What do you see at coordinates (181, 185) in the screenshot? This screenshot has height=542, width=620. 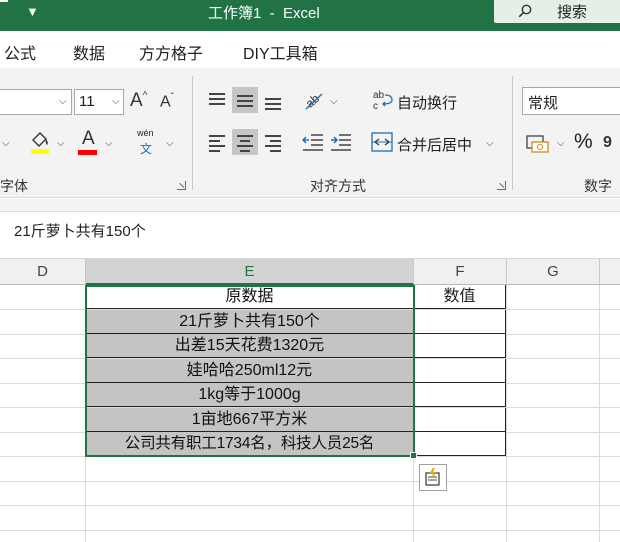 I see `font-dialog-launcher-icon` at bounding box center [181, 185].